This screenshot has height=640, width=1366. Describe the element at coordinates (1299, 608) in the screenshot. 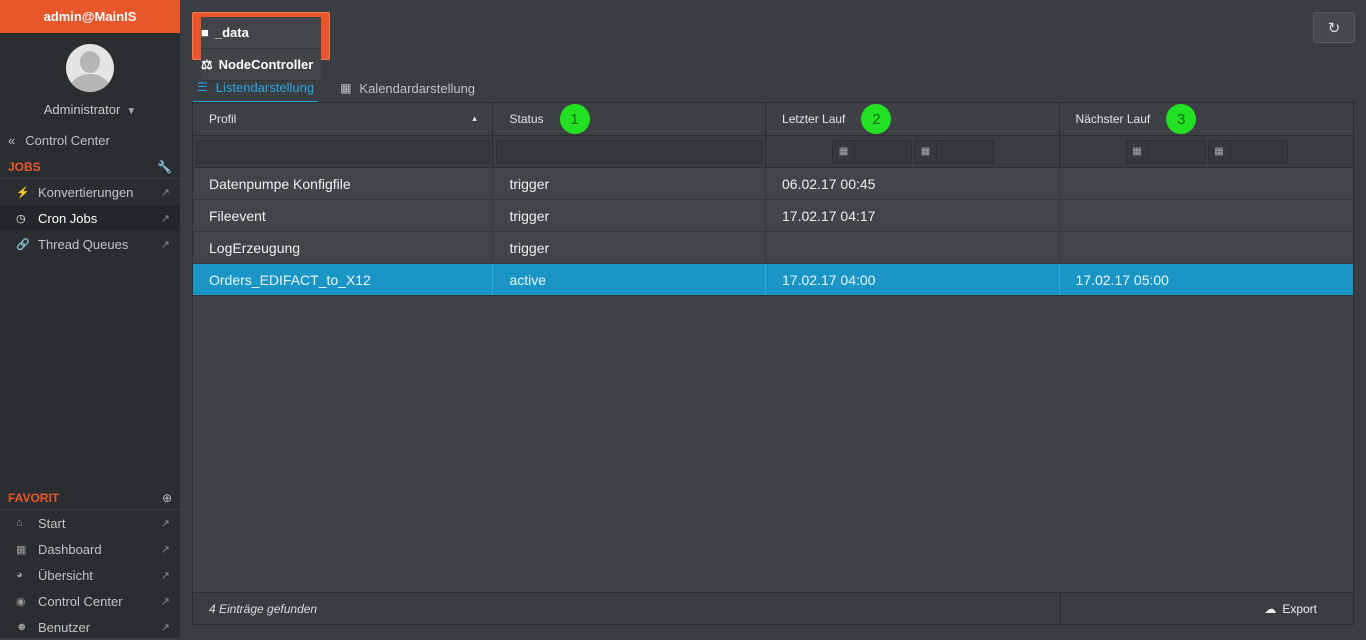

I see `export-label: Export` at that location.